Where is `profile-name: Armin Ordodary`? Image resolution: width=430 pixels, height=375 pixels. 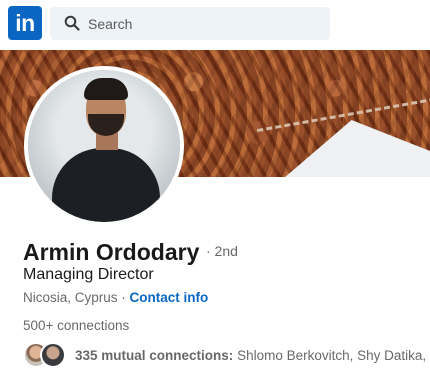 profile-name: Armin Ordodary is located at coordinates (111, 252).